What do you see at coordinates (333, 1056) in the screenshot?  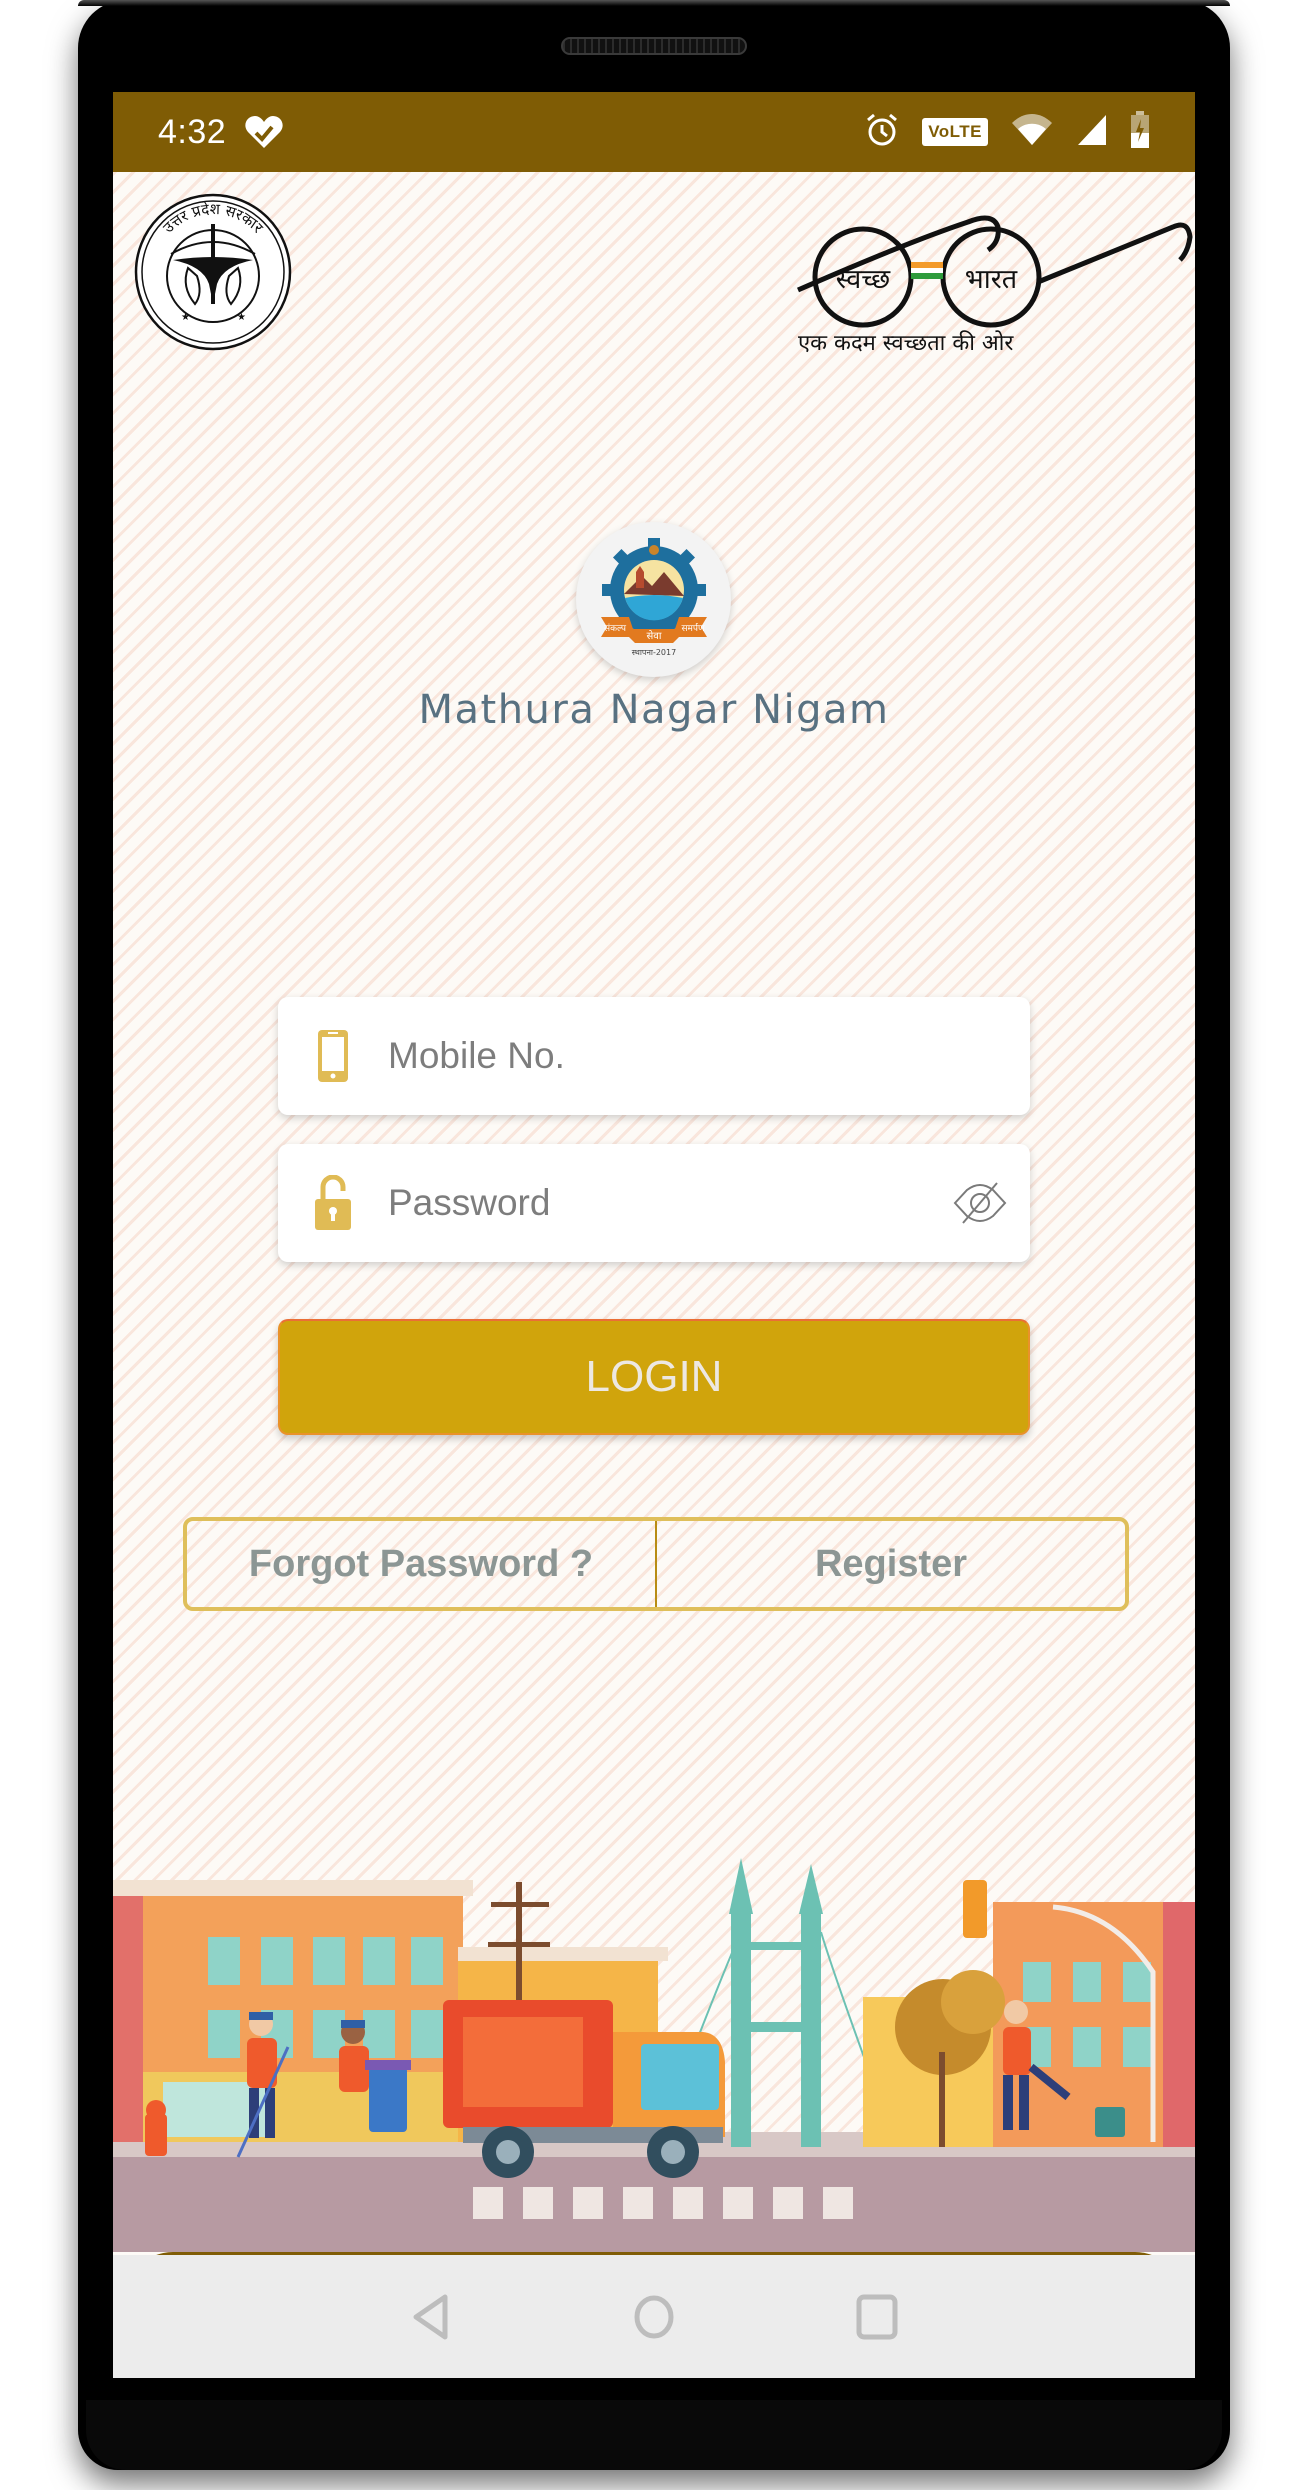 I see `mobile-phone-icon` at bounding box center [333, 1056].